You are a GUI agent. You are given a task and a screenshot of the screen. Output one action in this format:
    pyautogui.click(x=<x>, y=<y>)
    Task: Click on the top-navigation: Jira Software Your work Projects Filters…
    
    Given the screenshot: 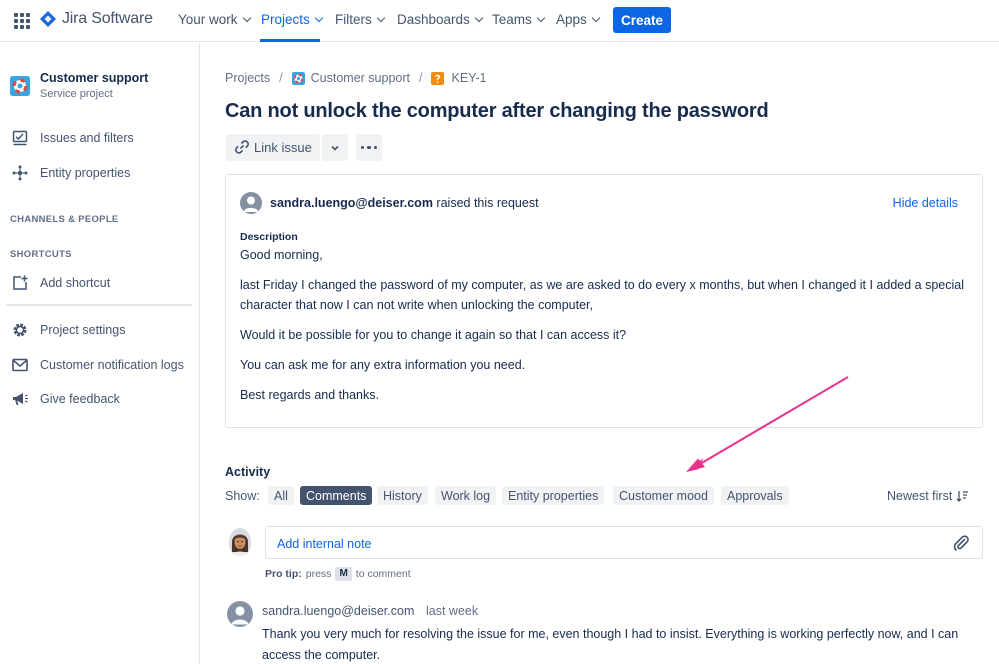 What is the action you would take?
    pyautogui.click(x=499, y=21)
    